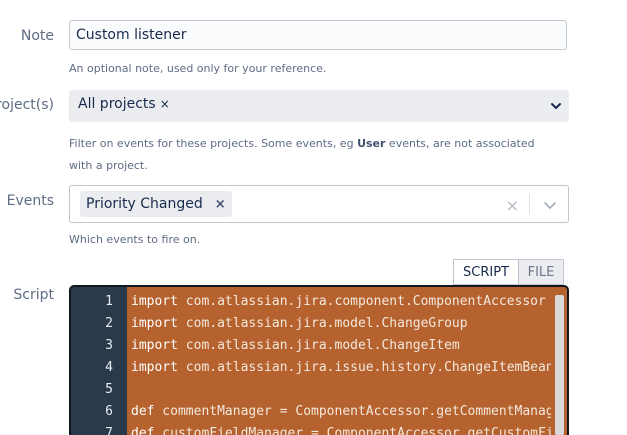 Image resolution: width=627 pixels, height=435 pixels. Describe the element at coordinates (117, 104) in the screenshot. I see `project-chip-label: All projects` at that location.